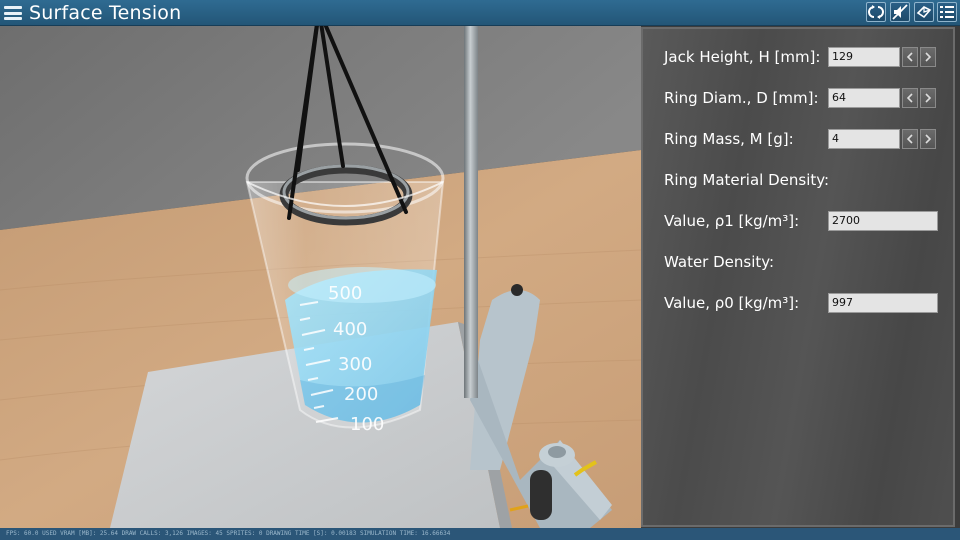  Describe the element at coordinates (541, 495) in the screenshot. I see `adjust-wheel` at that location.